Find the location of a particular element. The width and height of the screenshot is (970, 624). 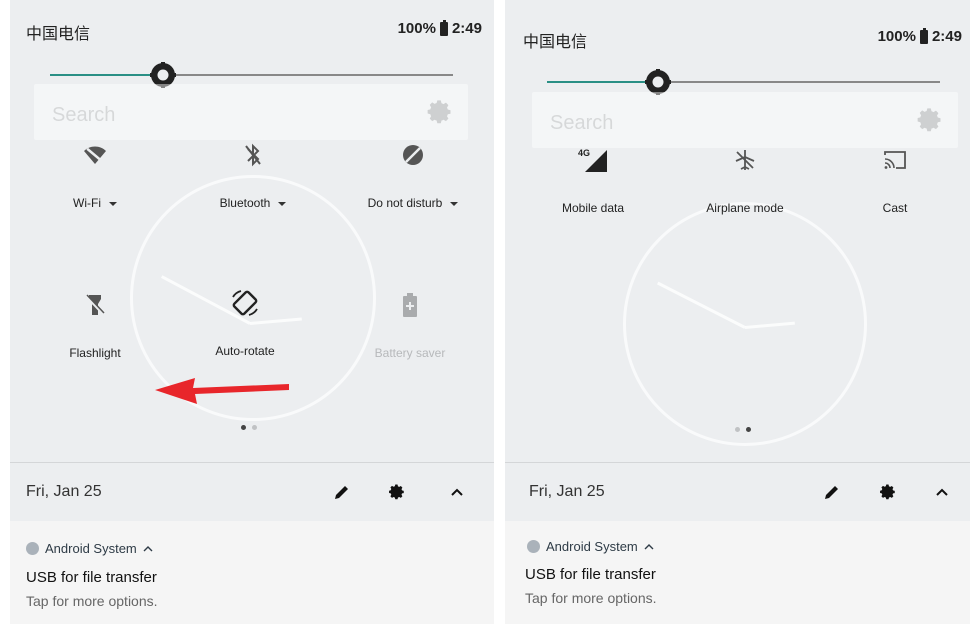

tile-flashlight-label: Flashlight is located at coordinates (95, 353).